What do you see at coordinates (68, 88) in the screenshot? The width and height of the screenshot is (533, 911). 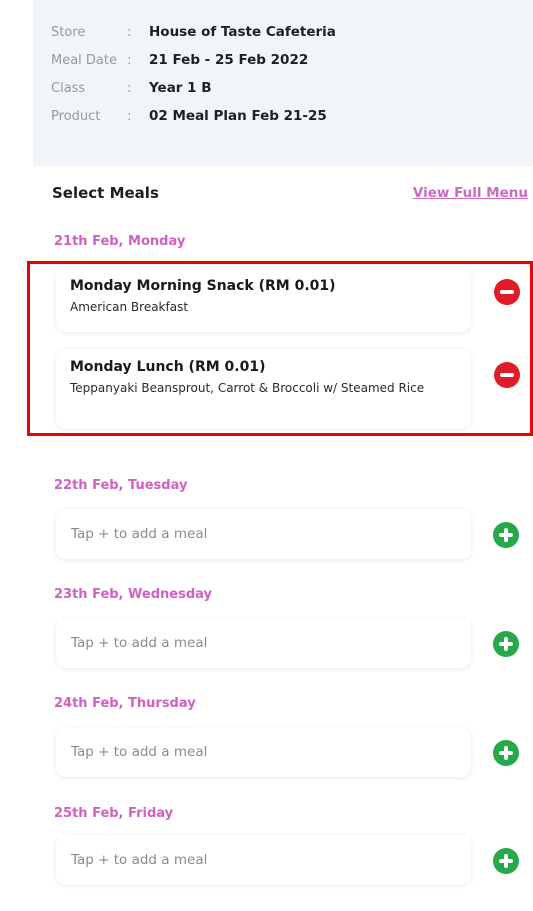 I see `class-label: Class` at bounding box center [68, 88].